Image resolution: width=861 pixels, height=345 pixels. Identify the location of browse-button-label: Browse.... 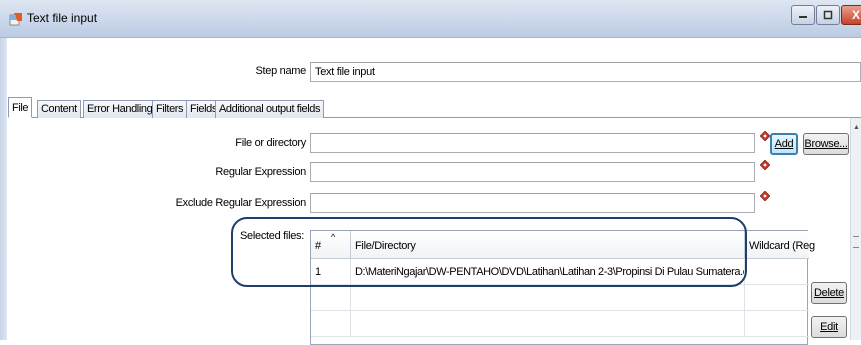
(826, 144).